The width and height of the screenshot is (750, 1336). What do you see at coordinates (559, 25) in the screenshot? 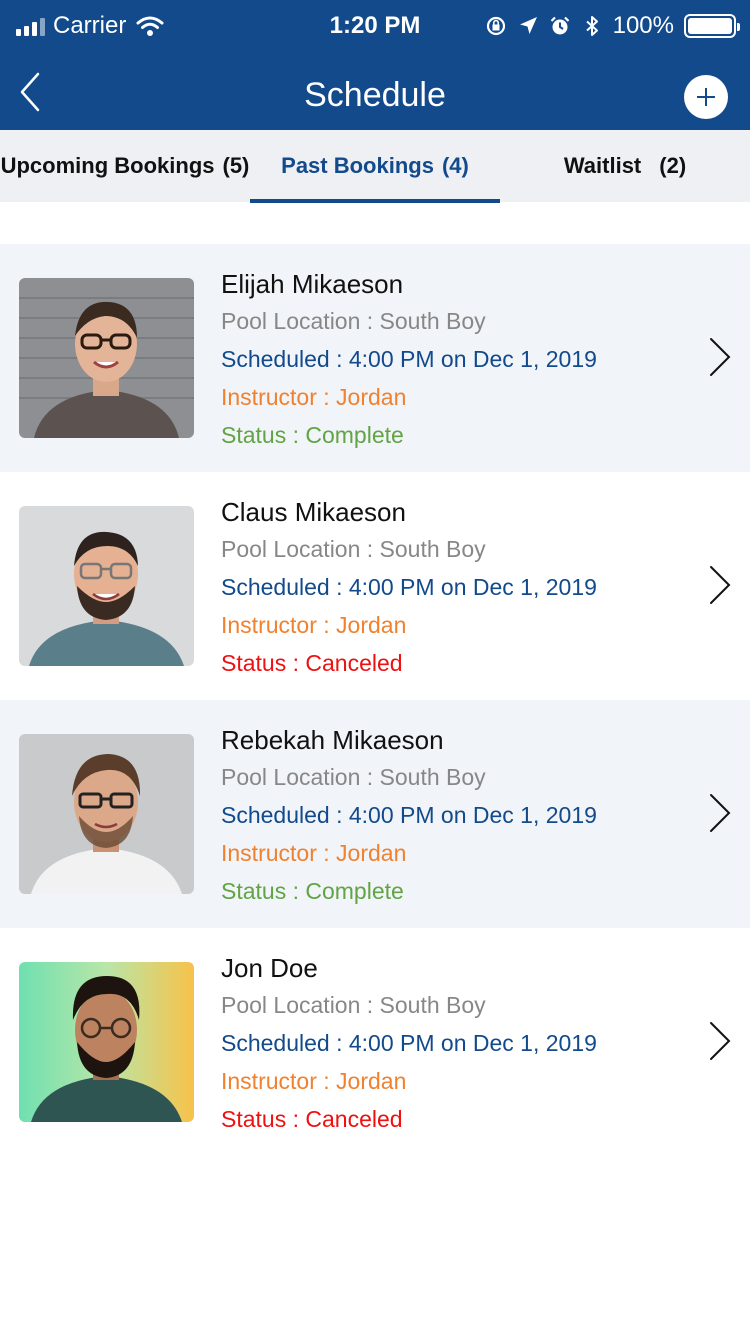
I see `alarm-icon` at bounding box center [559, 25].